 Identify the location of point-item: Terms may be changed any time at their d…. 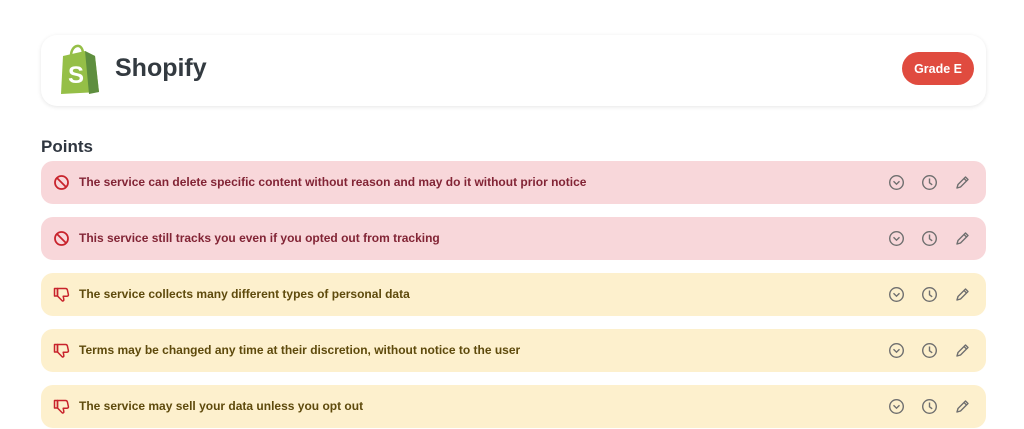
(513, 350).